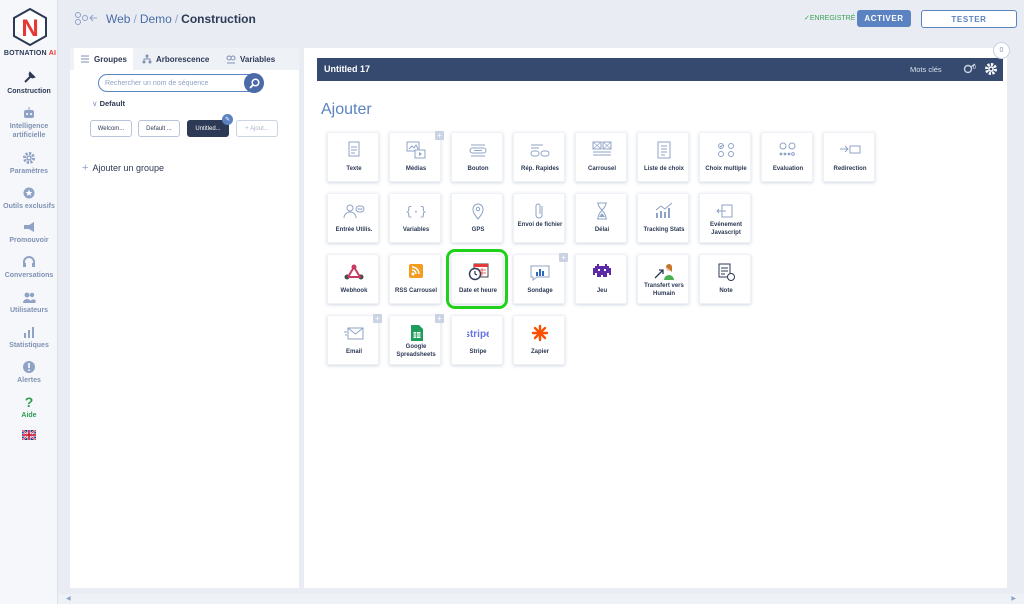 This screenshot has height=604, width=1024. What do you see at coordinates (29, 407) in the screenshot?
I see `sidebar-item-help: ? Aide` at bounding box center [29, 407].